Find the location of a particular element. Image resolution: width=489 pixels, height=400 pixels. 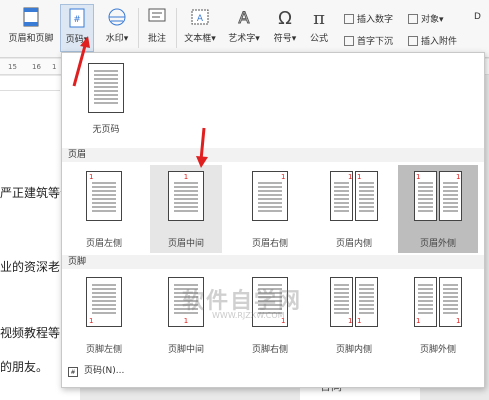

textbox-icon: A is located at coordinates (200, 17).